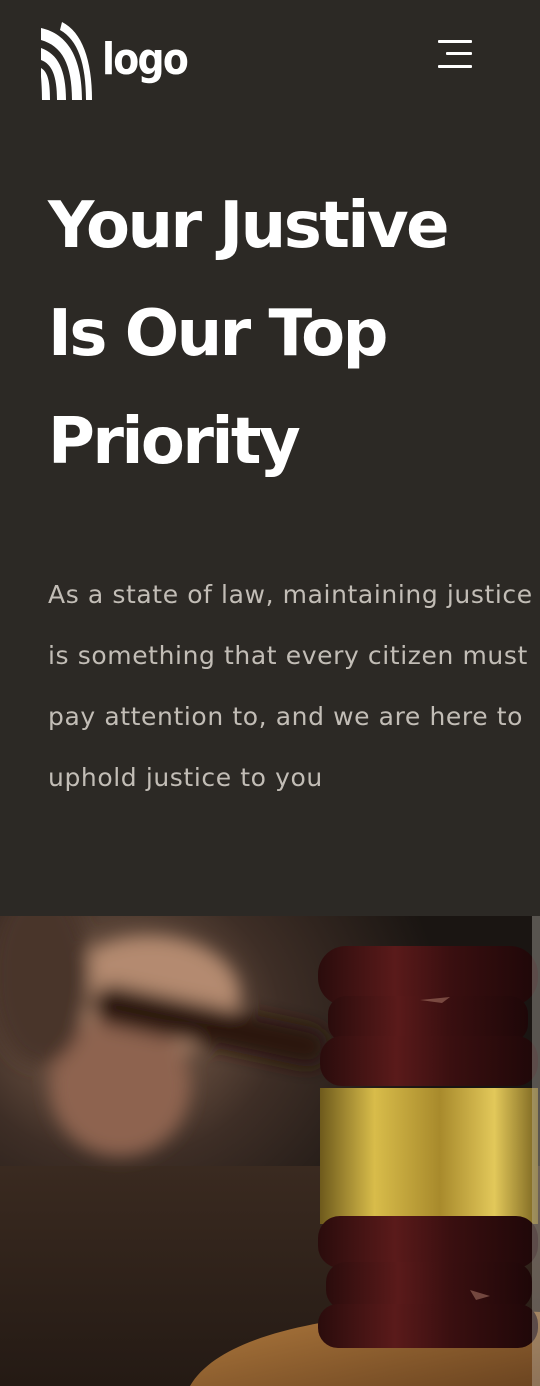  What do you see at coordinates (428, 1147) in the screenshot?
I see `gavel-head` at bounding box center [428, 1147].